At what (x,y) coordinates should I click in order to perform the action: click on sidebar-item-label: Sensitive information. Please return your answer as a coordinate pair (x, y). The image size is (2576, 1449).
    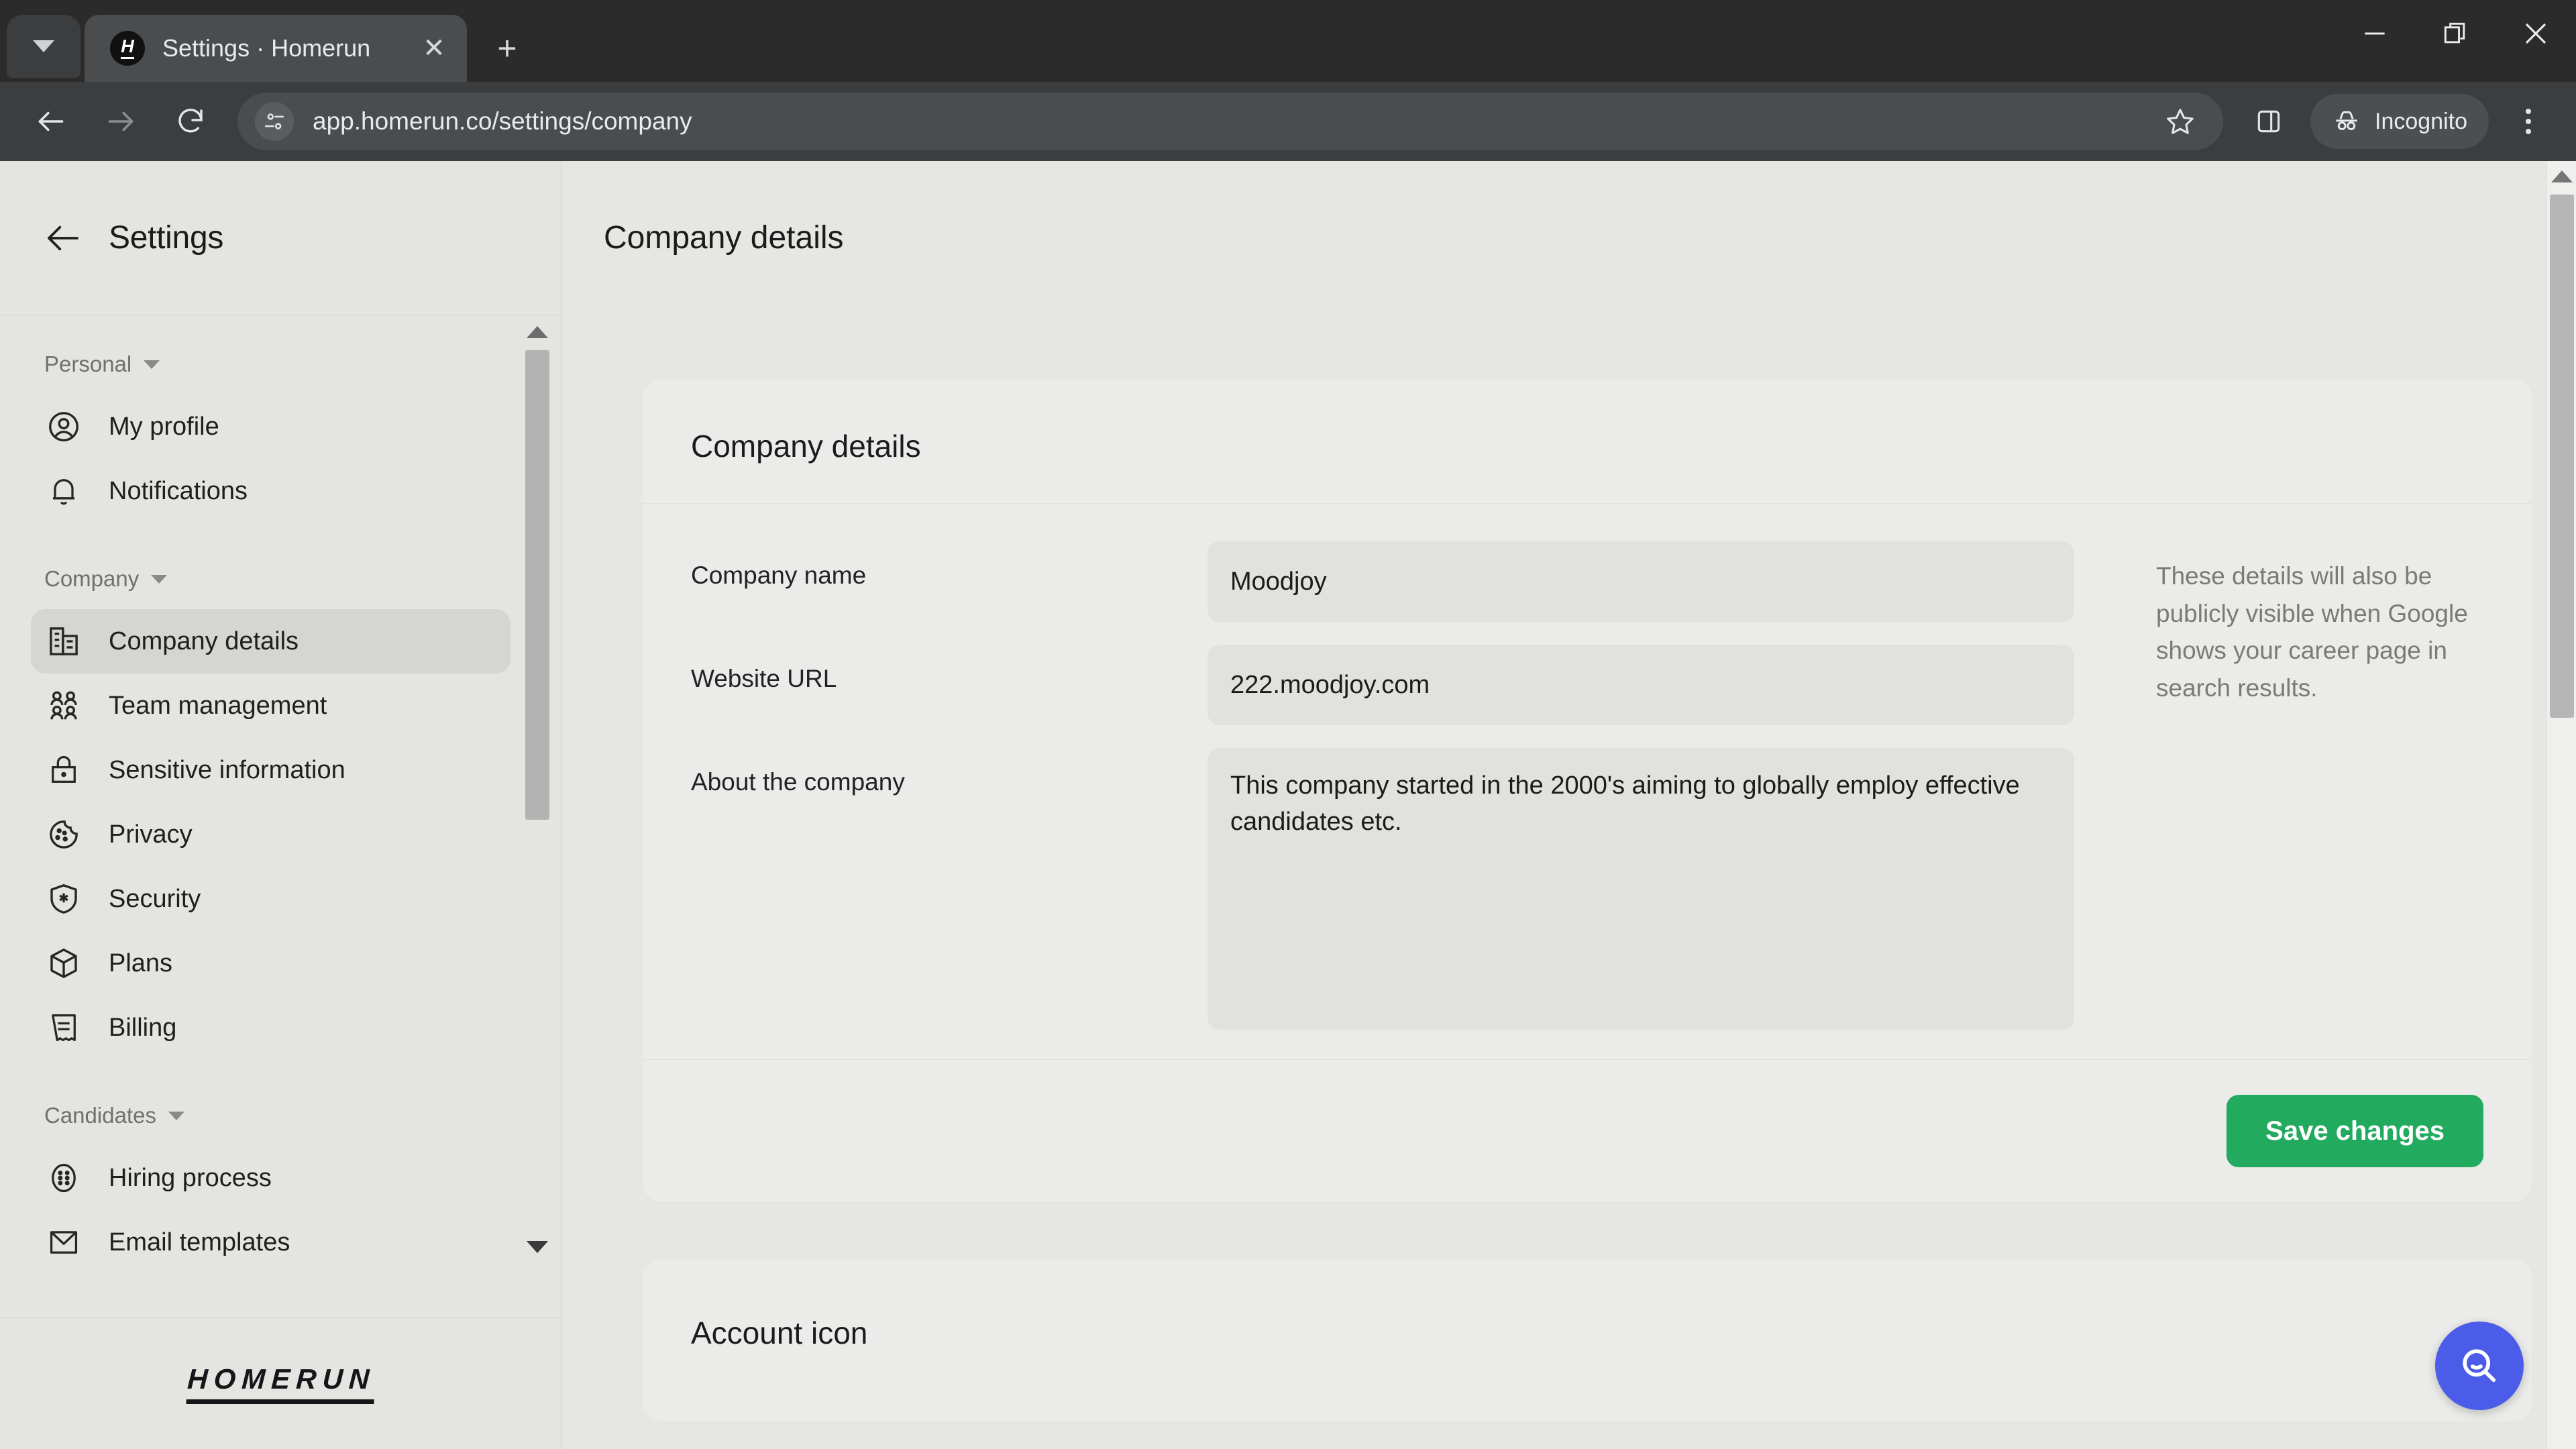
    Looking at the image, I should click on (227, 769).